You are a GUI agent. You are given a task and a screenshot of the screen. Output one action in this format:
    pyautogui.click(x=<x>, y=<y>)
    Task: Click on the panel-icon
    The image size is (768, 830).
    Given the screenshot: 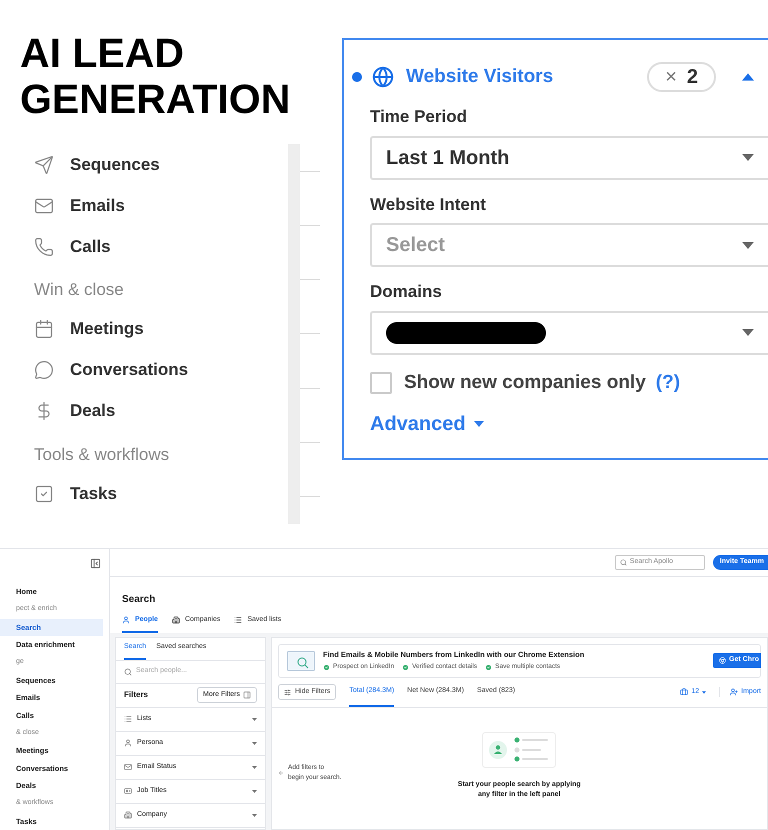 What is the action you would take?
    pyautogui.click(x=247, y=695)
    